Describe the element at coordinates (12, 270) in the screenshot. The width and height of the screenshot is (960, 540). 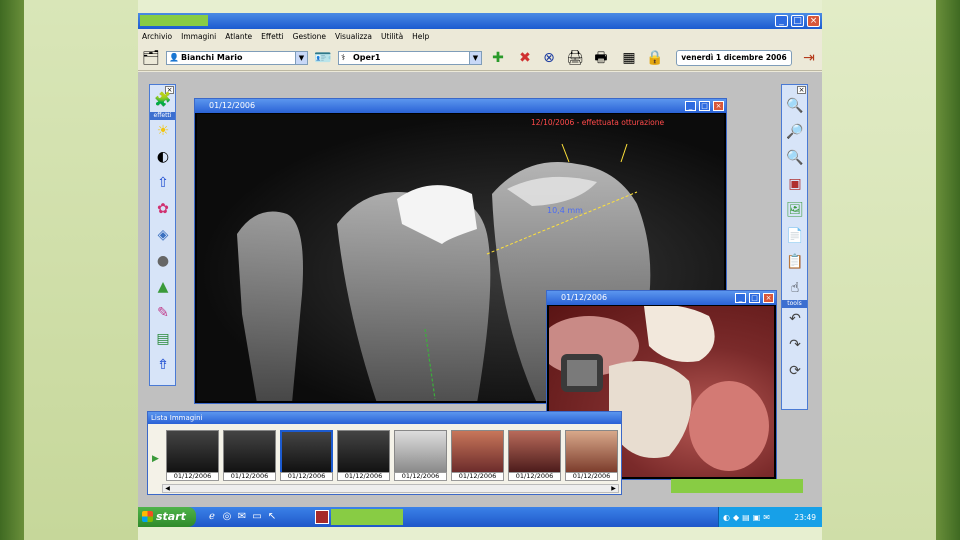
I see `slide-frame-left` at that location.